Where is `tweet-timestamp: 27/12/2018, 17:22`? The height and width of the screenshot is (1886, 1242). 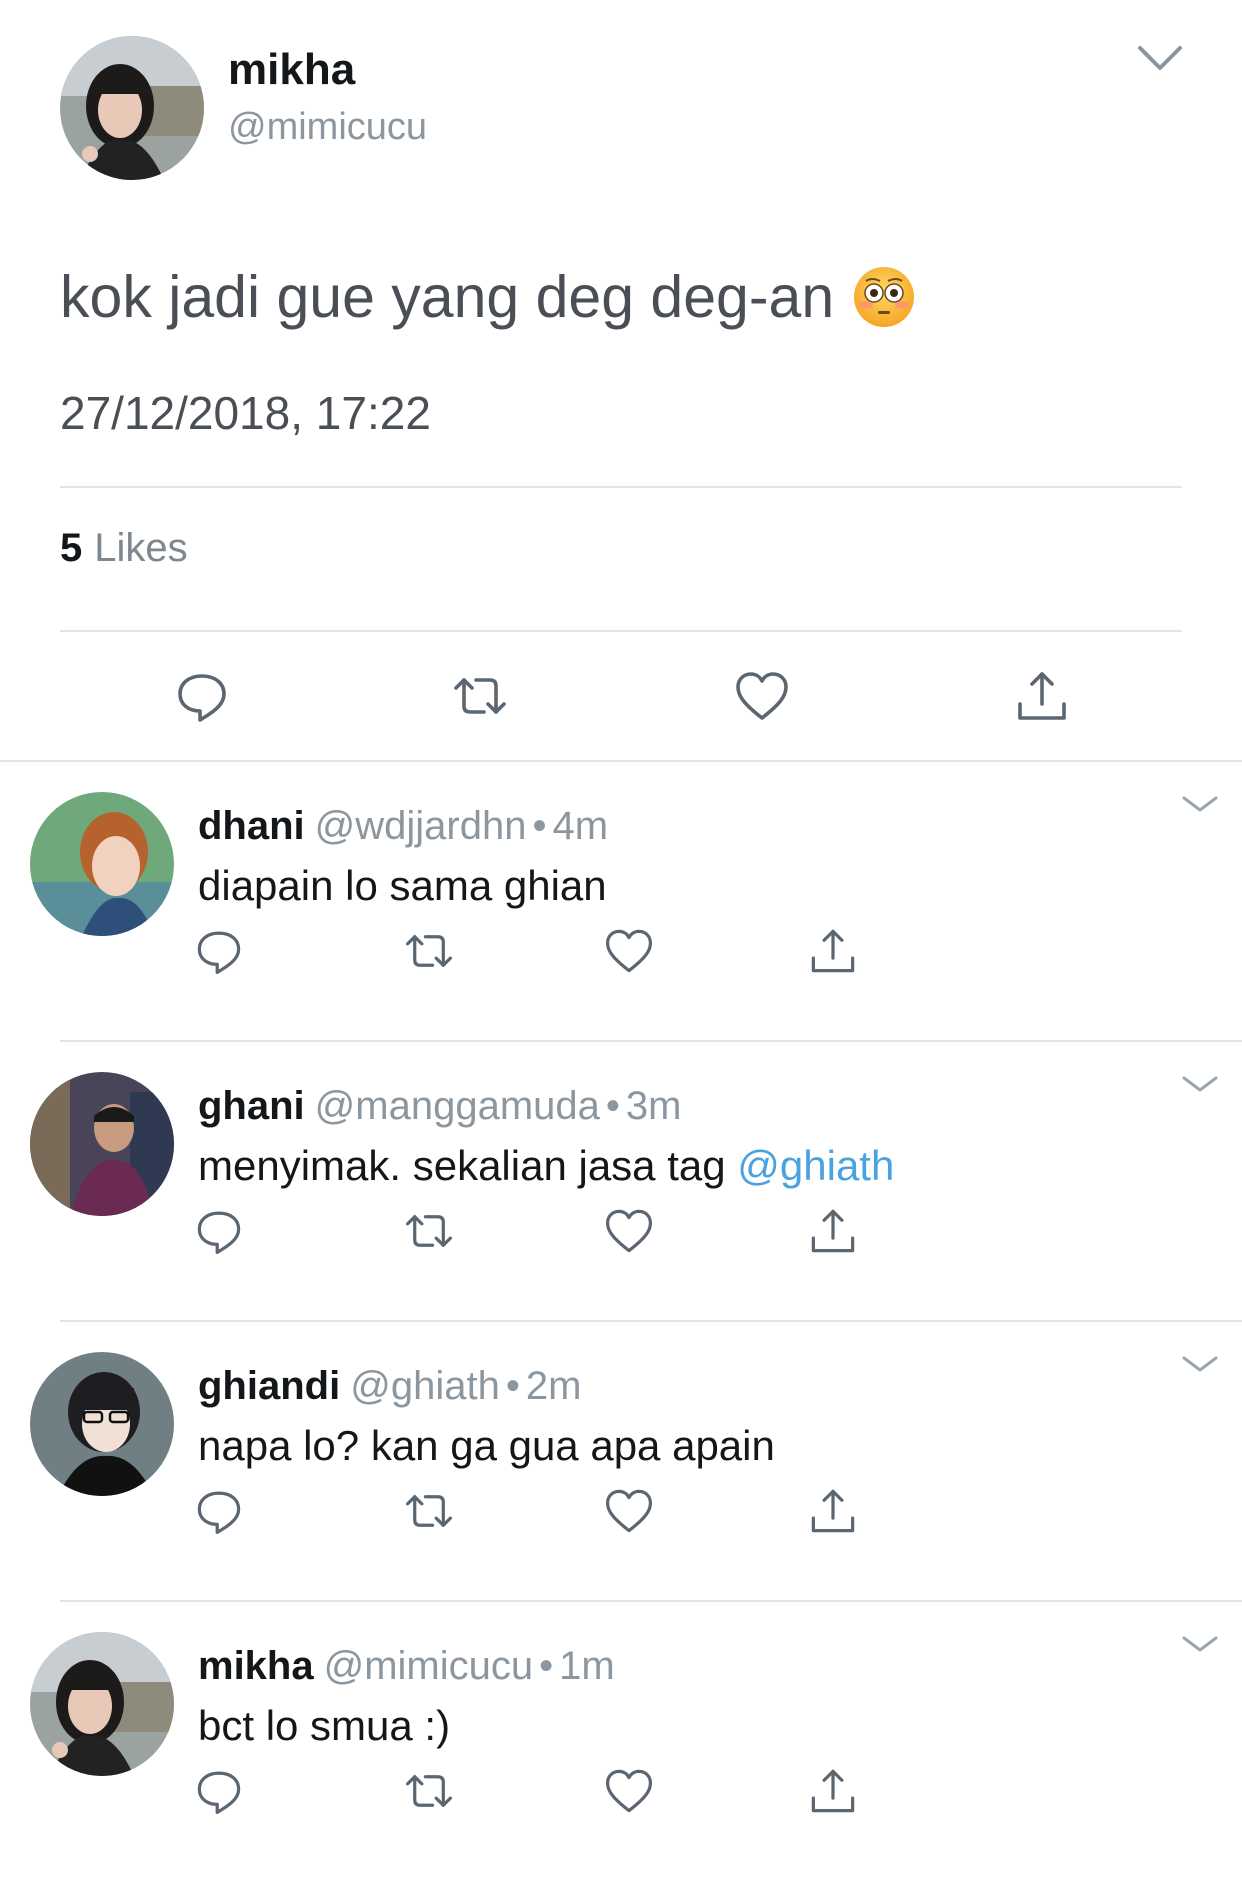
tweet-timestamp: 27/12/2018, 17:22 is located at coordinates (245, 413).